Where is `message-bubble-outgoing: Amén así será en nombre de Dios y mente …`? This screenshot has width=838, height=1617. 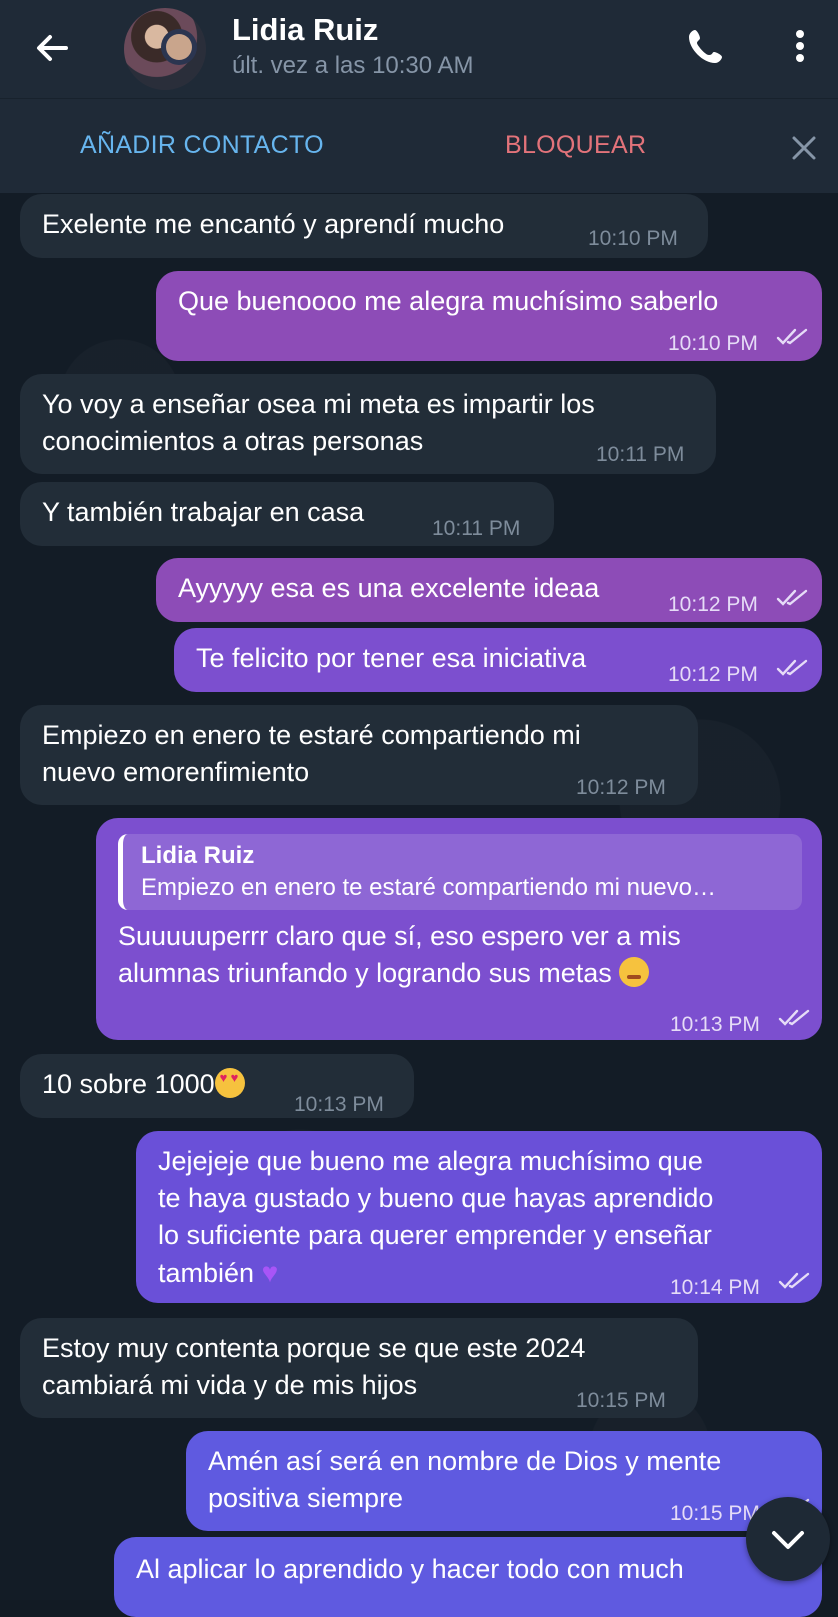
message-bubble-outgoing: Amén así será en nombre de Dios y mente … is located at coordinates (504, 1481).